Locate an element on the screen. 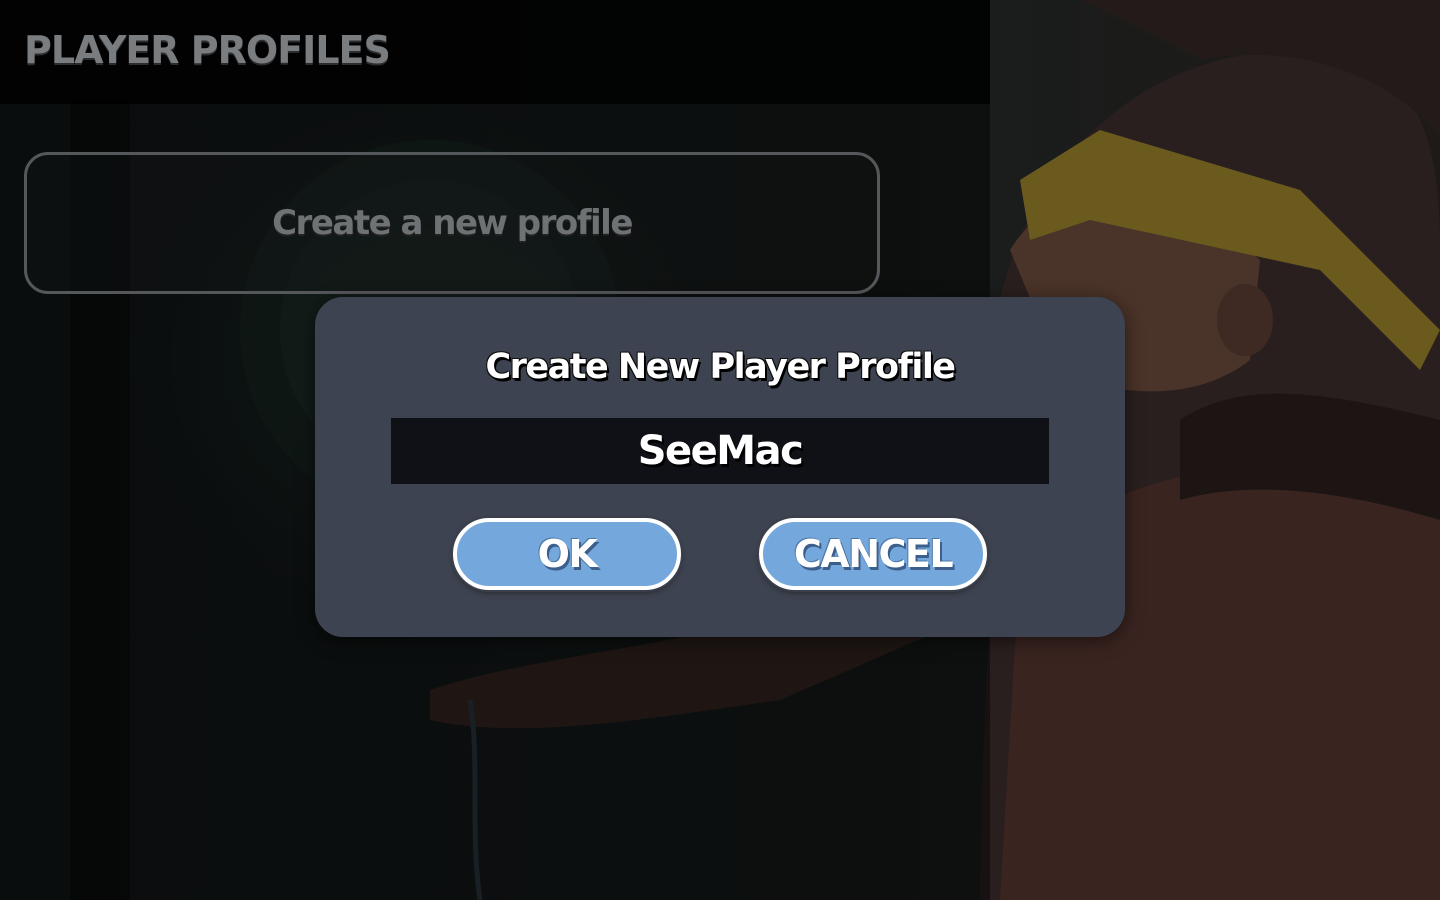  create-profile-label: Create a new profile is located at coordinates (452, 223).